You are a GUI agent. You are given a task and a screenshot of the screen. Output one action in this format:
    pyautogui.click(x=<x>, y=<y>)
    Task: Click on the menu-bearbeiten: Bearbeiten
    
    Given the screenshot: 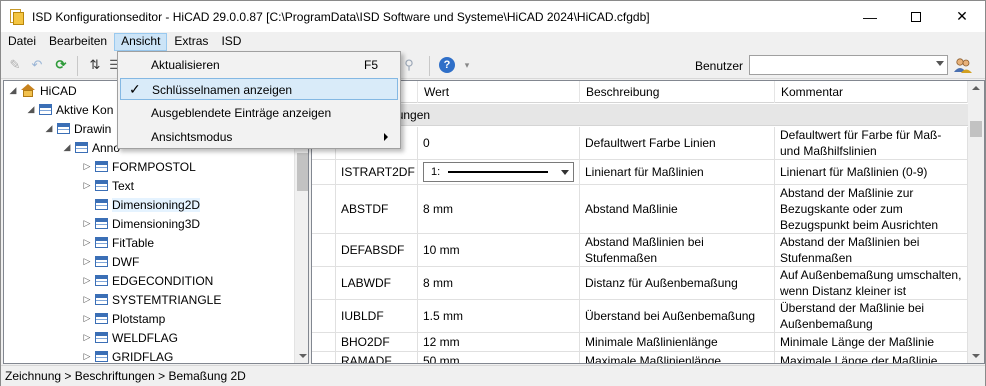 What is the action you would take?
    pyautogui.click(x=78, y=42)
    